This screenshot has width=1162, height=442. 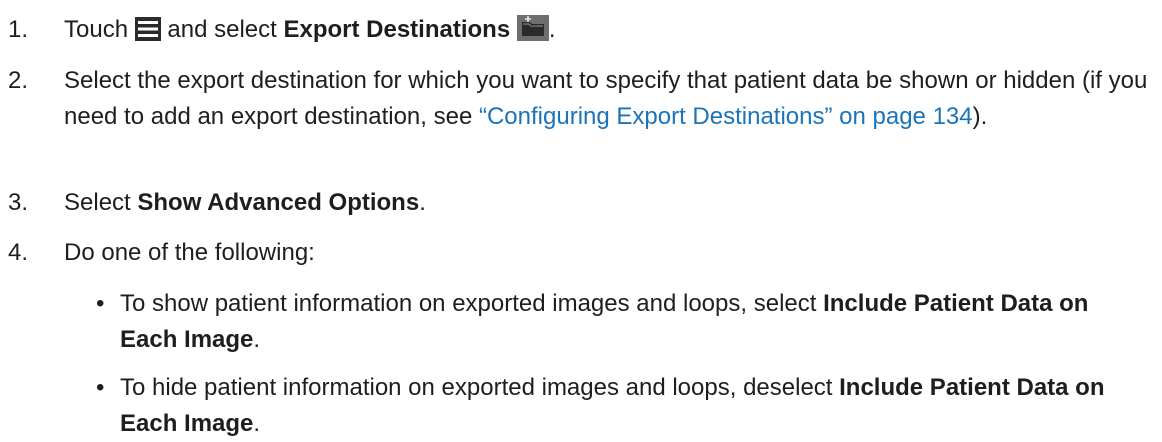 What do you see at coordinates (606, 32) in the screenshot?
I see `step-text: Touch and select Export Destinations .` at bounding box center [606, 32].